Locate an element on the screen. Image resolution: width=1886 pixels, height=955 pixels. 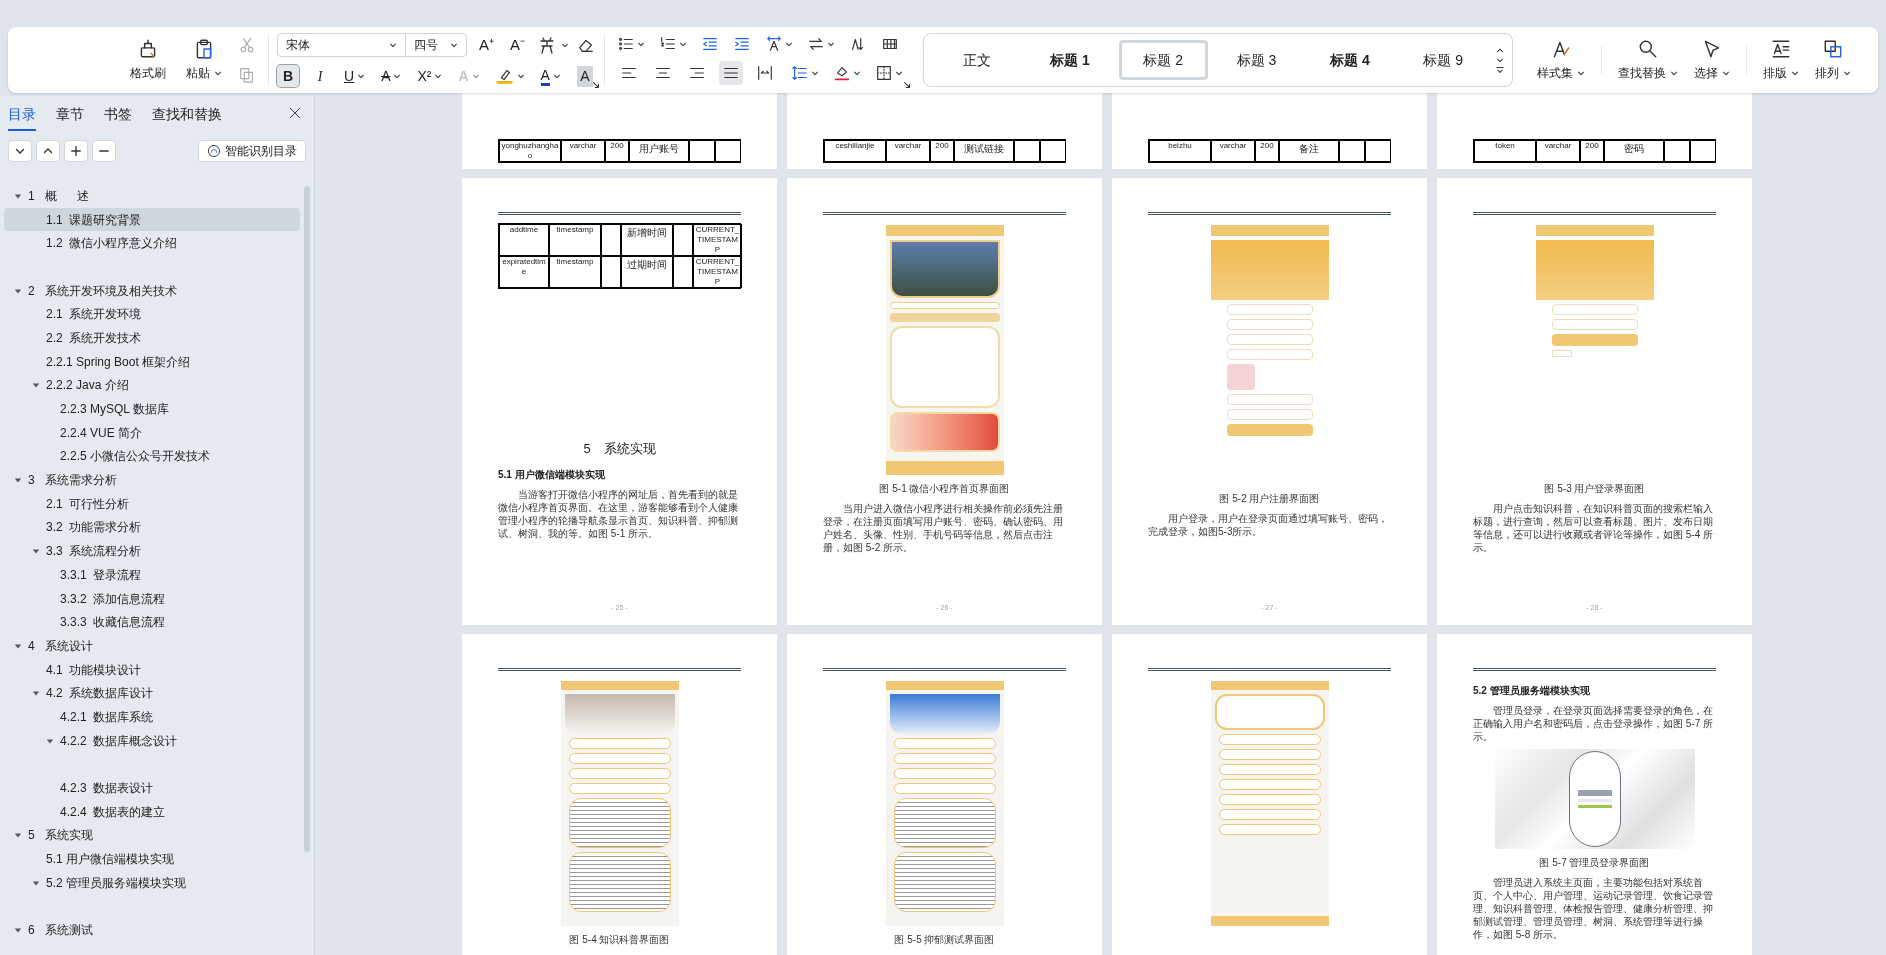
bold-button: B is located at coordinates (288, 76).